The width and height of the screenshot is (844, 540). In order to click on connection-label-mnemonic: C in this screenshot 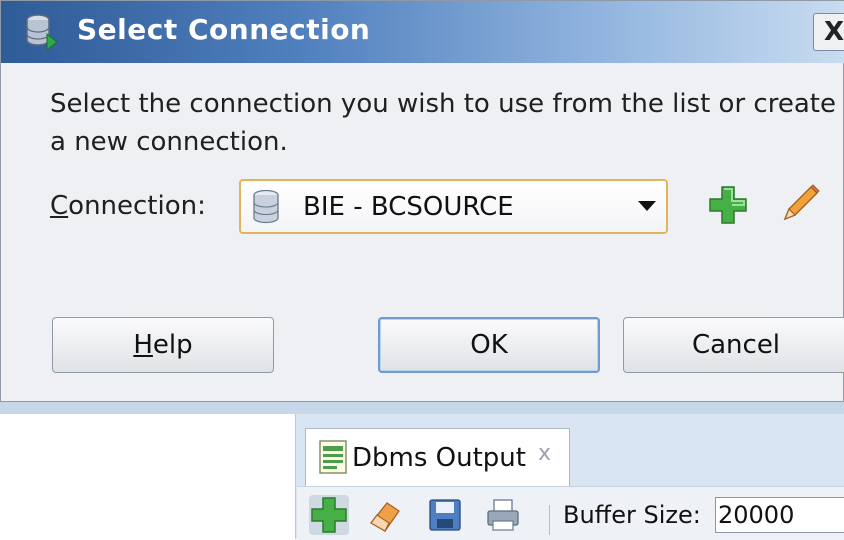, I will do `click(59, 206)`.